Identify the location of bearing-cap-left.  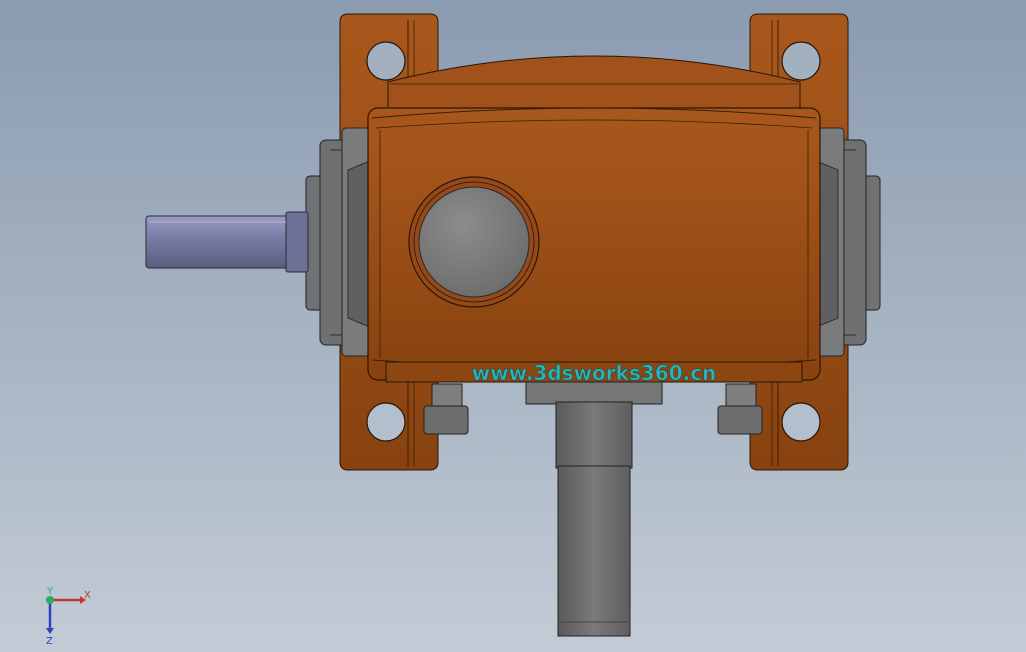
(341, 242).